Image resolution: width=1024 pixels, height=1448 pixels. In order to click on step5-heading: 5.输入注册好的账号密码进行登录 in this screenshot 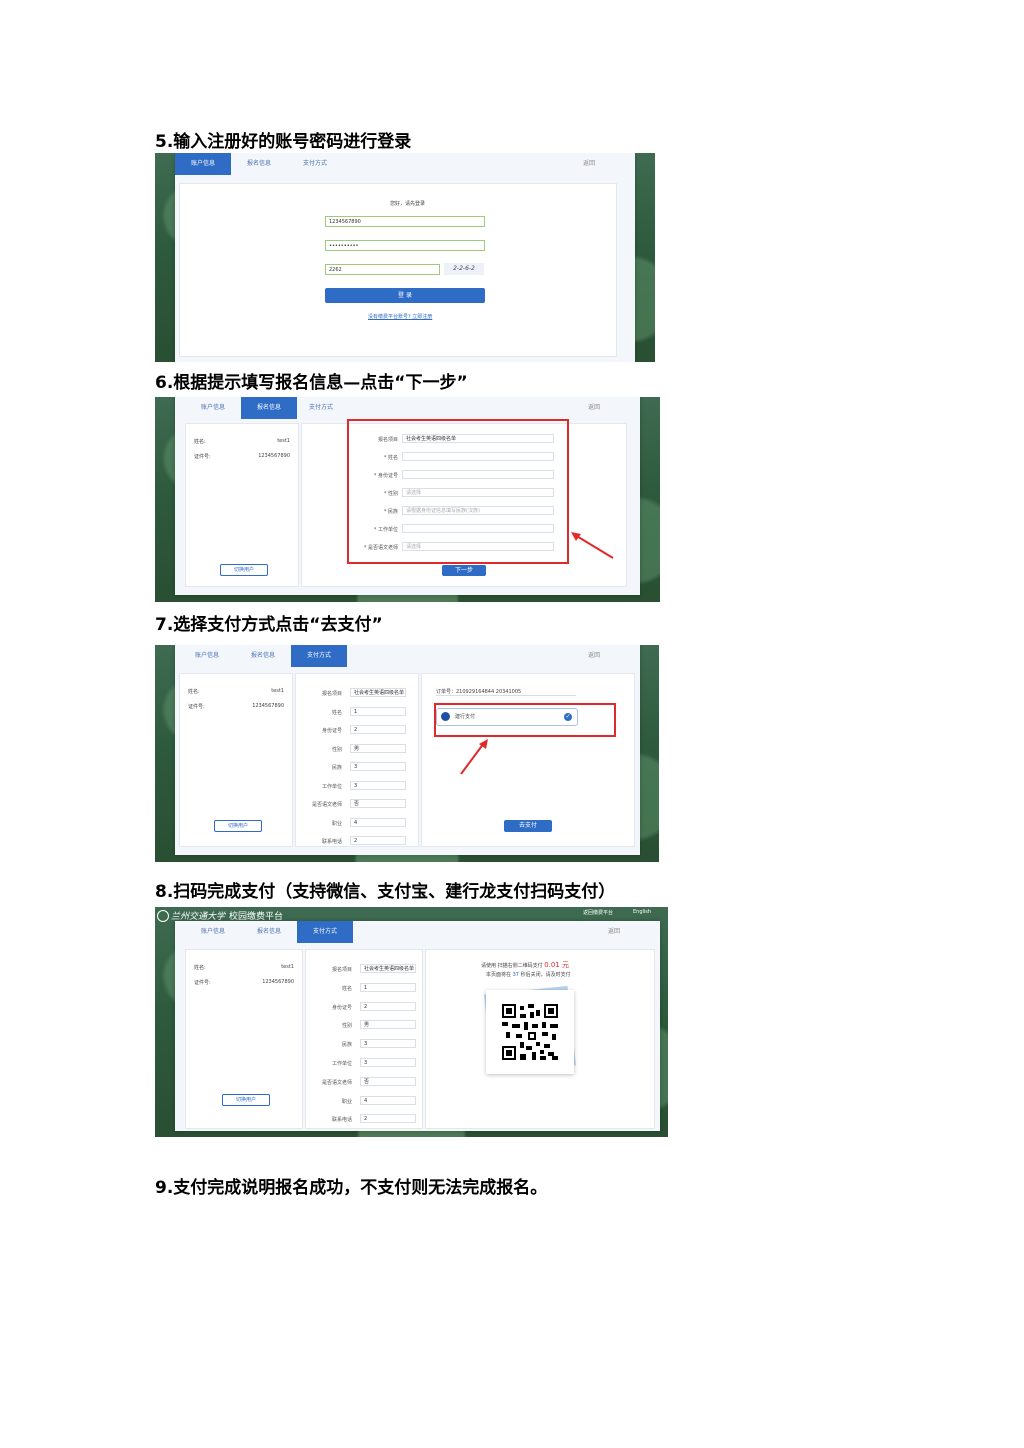, I will do `click(283, 142)`.